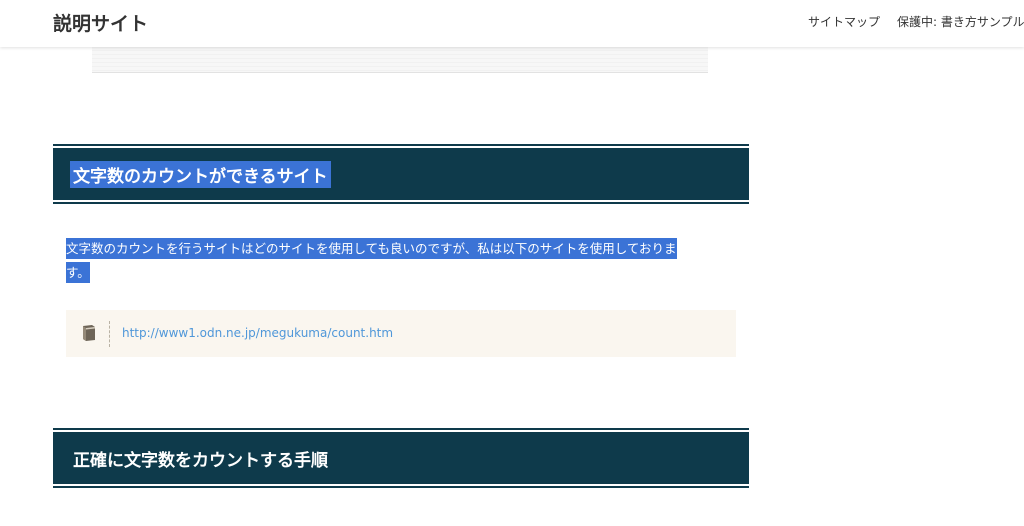  What do you see at coordinates (200, 461) in the screenshot?
I see `section-heading-text: 正確に文字数をカウントする手順` at bounding box center [200, 461].